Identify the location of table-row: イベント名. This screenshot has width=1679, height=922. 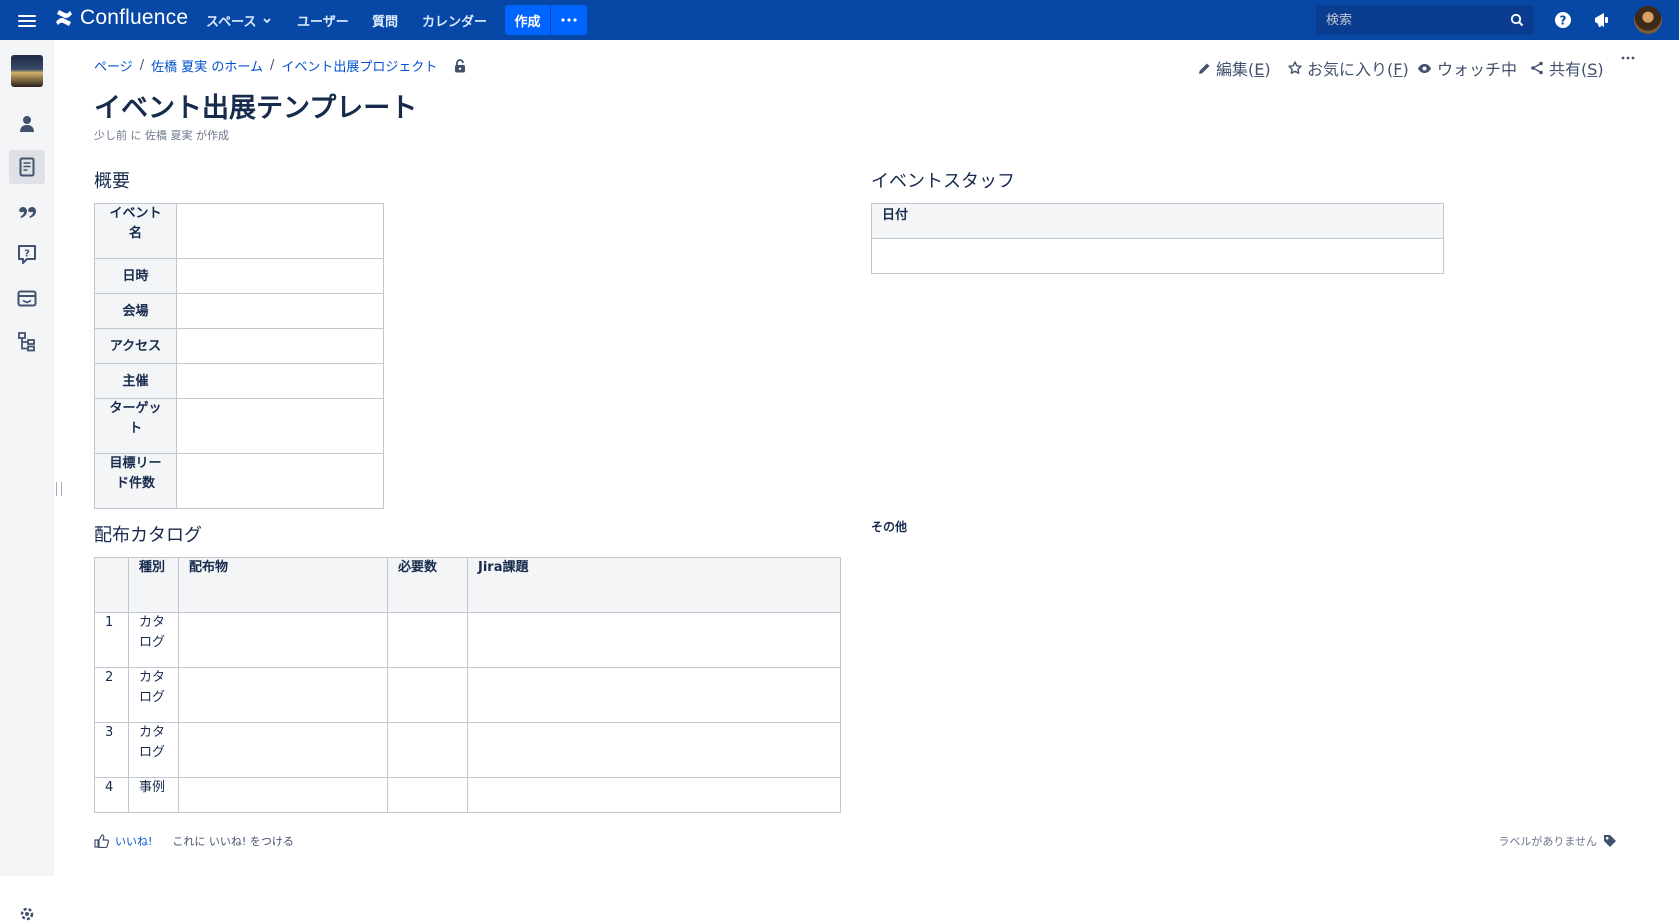
(239, 231).